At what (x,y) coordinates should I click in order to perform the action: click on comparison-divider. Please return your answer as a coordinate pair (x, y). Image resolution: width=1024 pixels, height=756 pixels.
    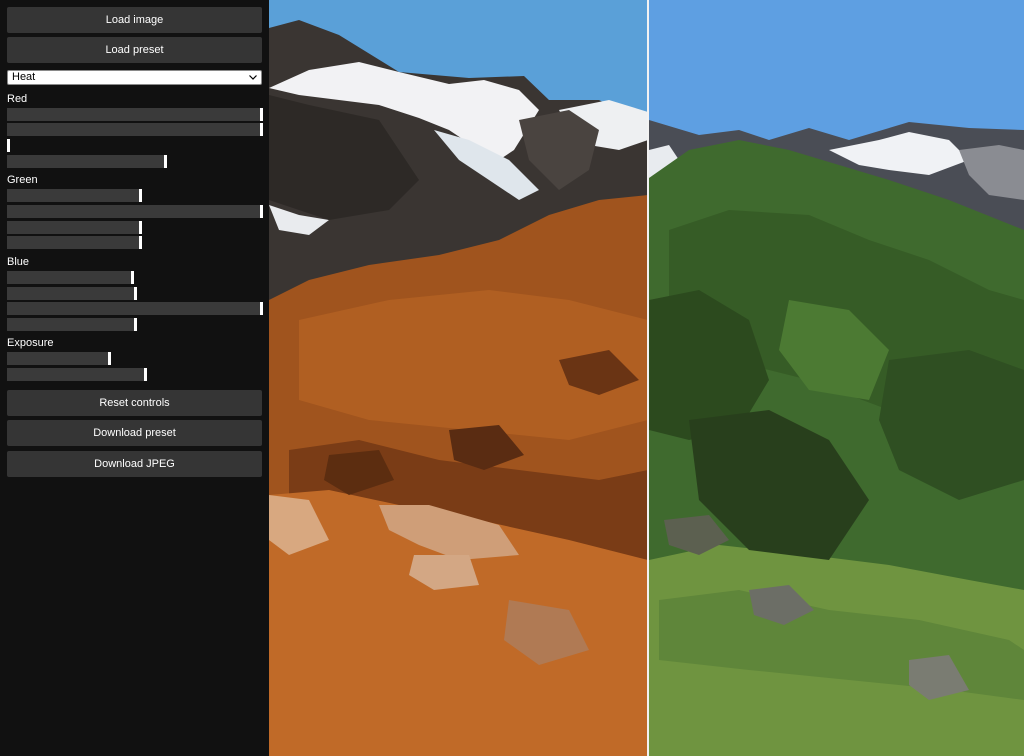
    Looking at the image, I should click on (648, 378).